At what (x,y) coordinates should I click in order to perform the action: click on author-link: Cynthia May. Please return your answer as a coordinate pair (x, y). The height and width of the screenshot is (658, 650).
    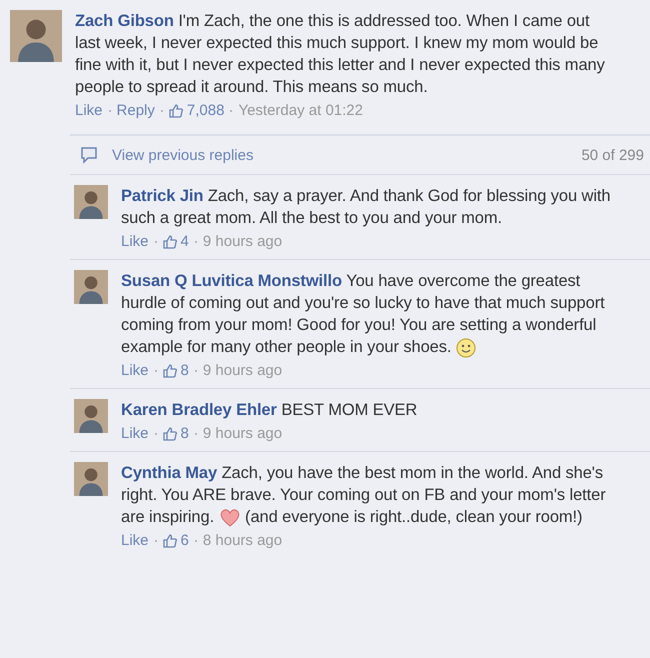
    Looking at the image, I should click on (169, 473).